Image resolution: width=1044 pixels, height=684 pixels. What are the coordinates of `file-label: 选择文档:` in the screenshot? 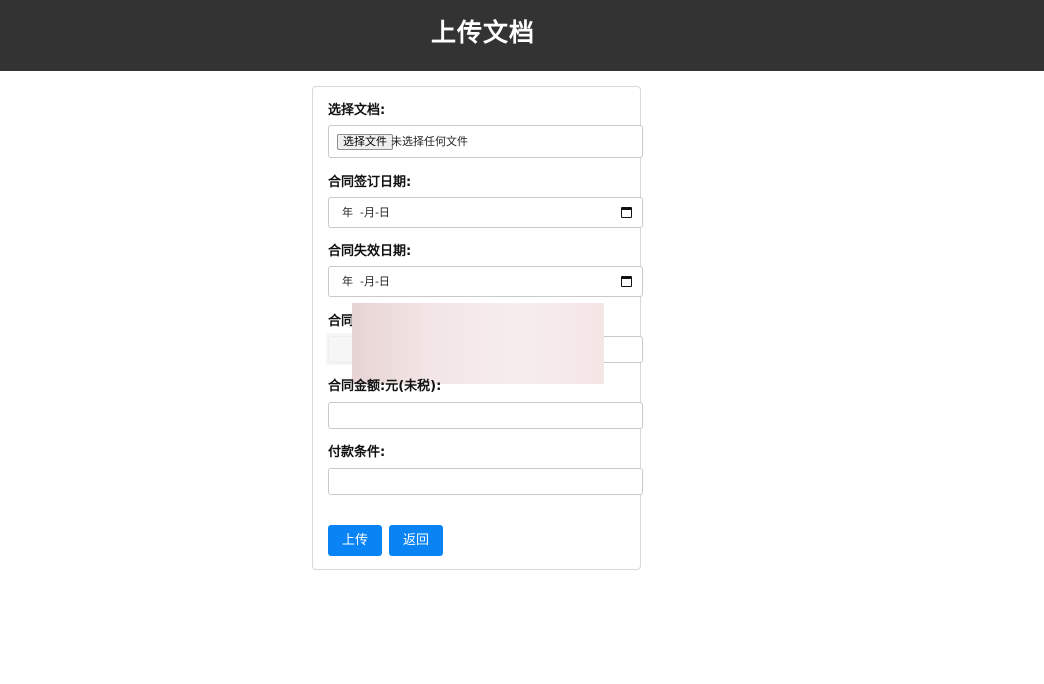 It's located at (357, 110).